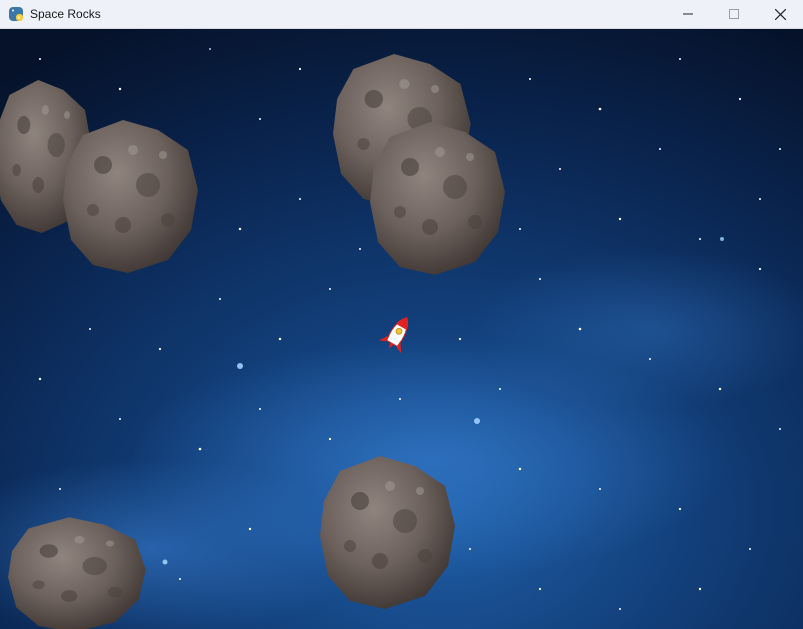 The height and width of the screenshot is (629, 803). What do you see at coordinates (16, 14) in the screenshot?
I see `python-icon` at bounding box center [16, 14].